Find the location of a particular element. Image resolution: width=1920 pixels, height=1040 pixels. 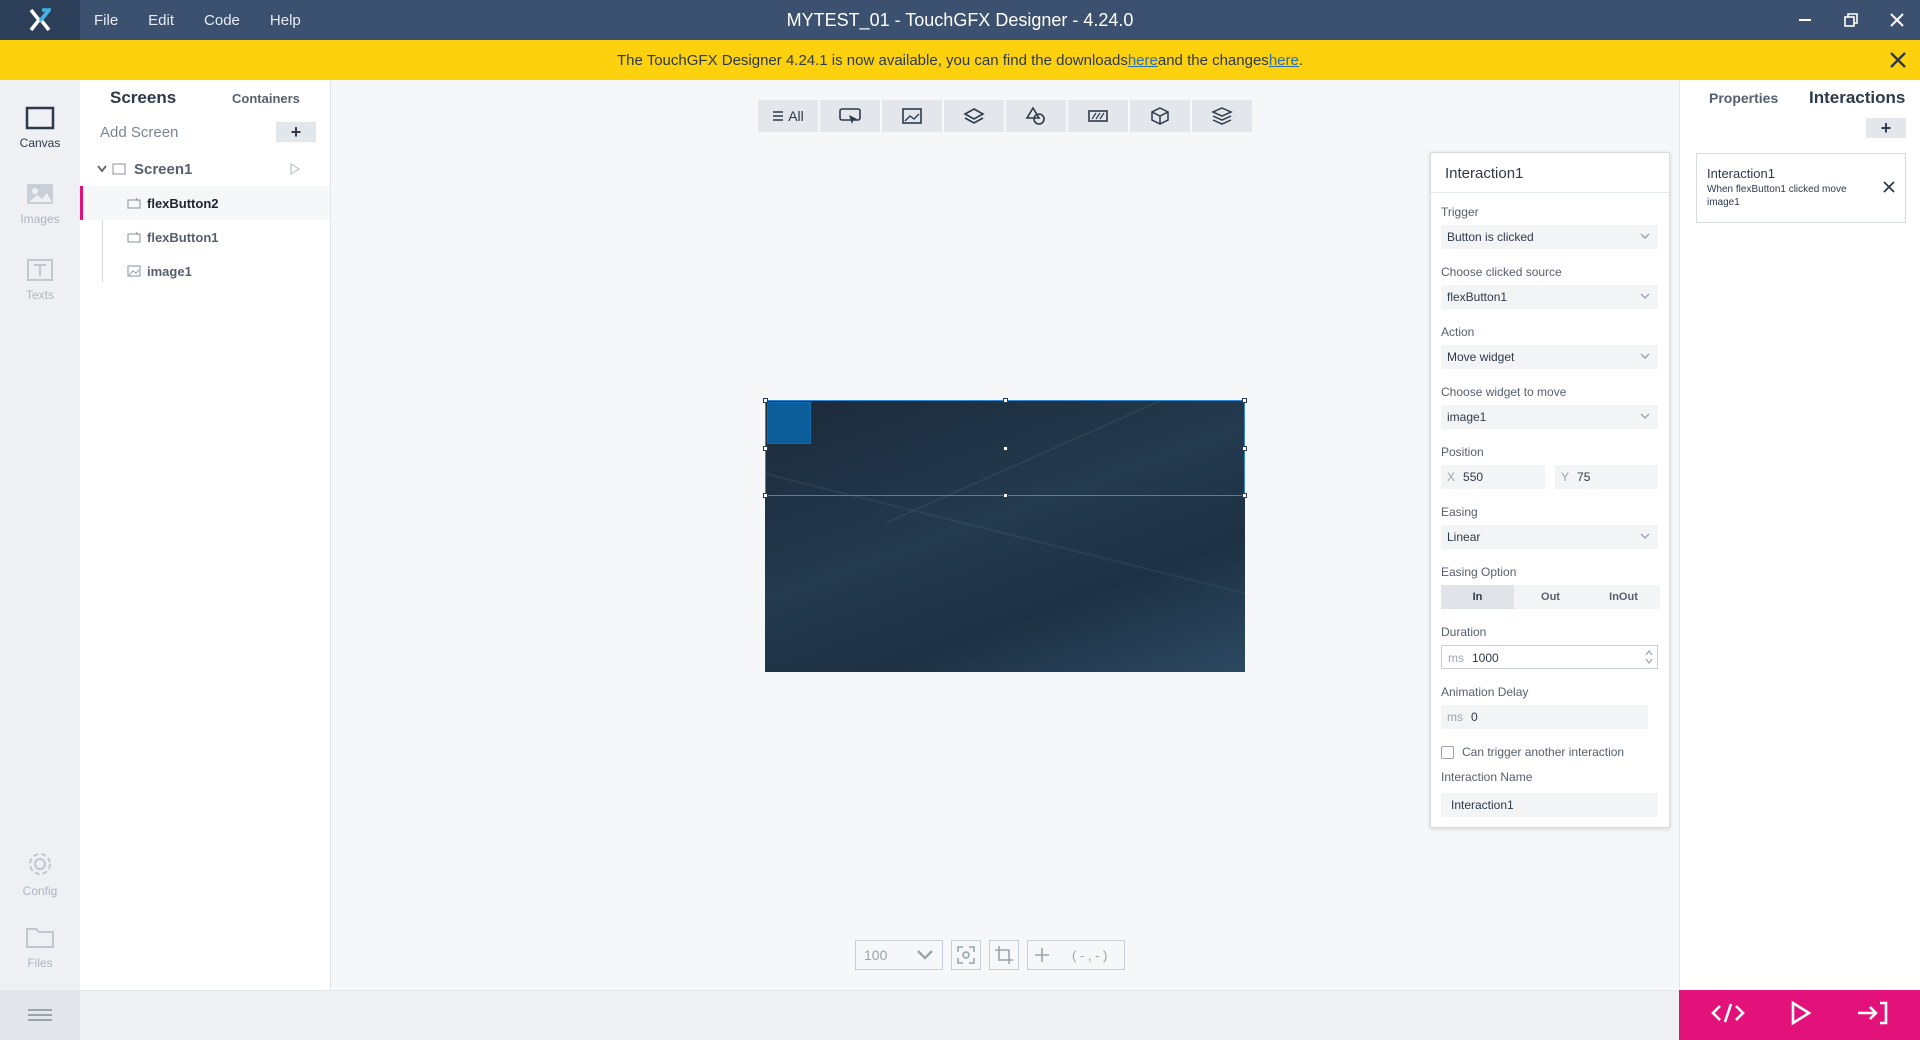

restore-button is located at coordinates (1851, 20).